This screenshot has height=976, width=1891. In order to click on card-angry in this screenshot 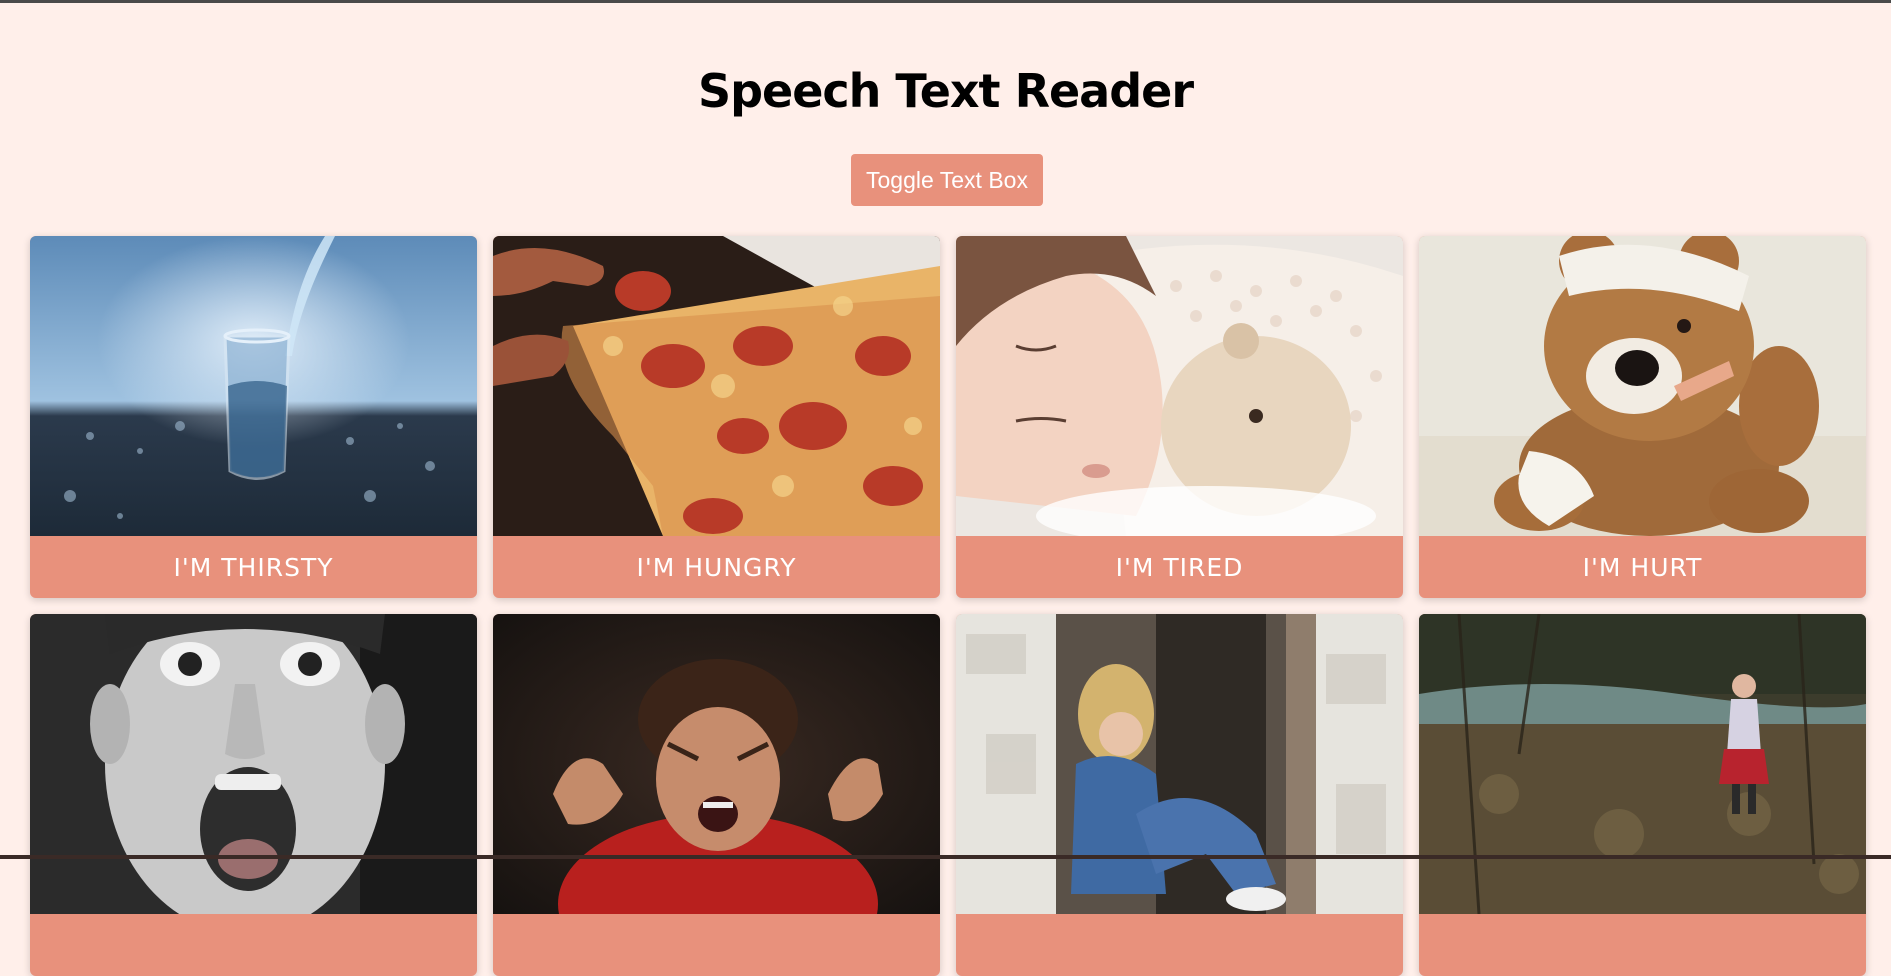, I will do `click(716, 795)`.